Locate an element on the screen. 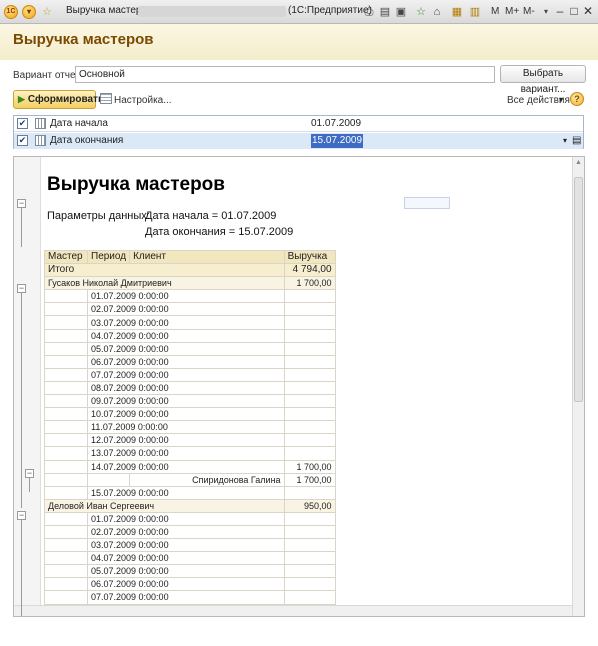 The height and width of the screenshot is (646, 598). table-row: 10.07.2009 0:00:00 is located at coordinates (190, 414).